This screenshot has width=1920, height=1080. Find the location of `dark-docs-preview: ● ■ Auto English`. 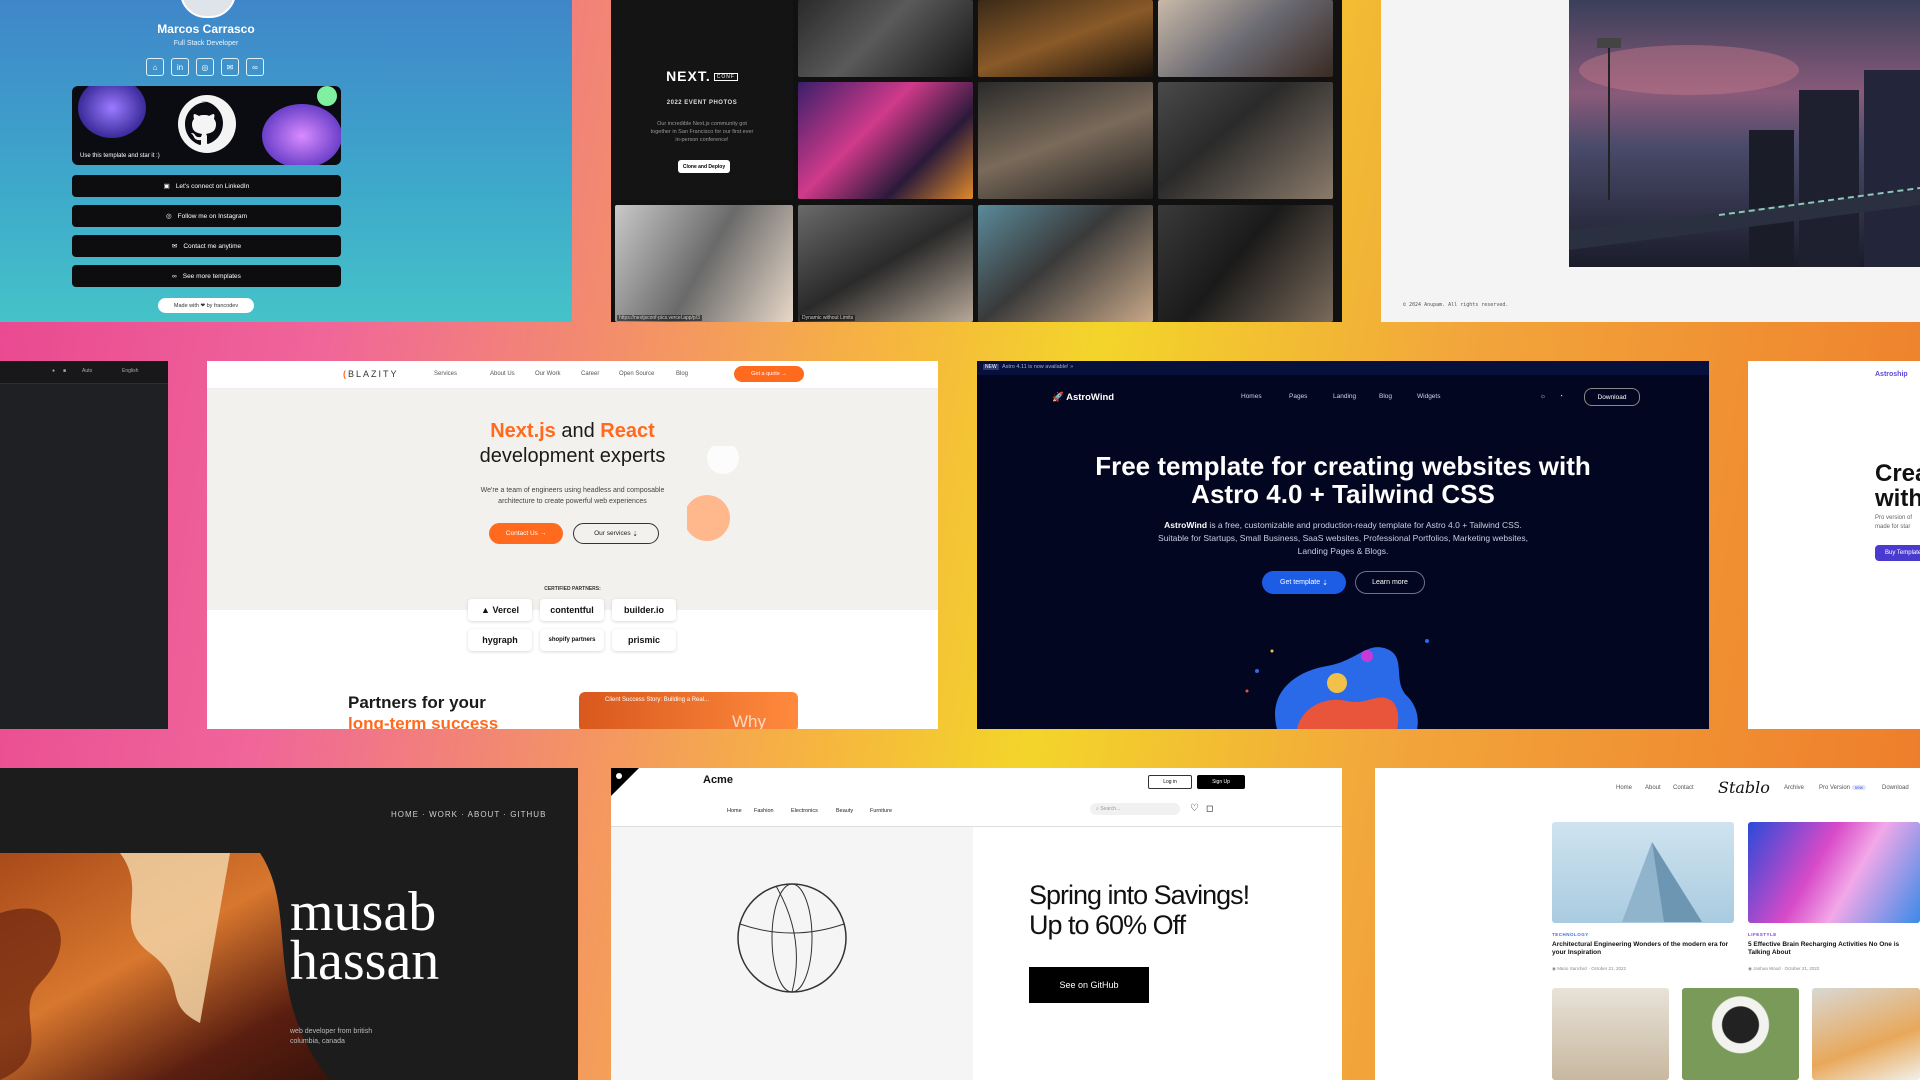

dark-docs-preview: ● ■ Auto English is located at coordinates (84, 545).